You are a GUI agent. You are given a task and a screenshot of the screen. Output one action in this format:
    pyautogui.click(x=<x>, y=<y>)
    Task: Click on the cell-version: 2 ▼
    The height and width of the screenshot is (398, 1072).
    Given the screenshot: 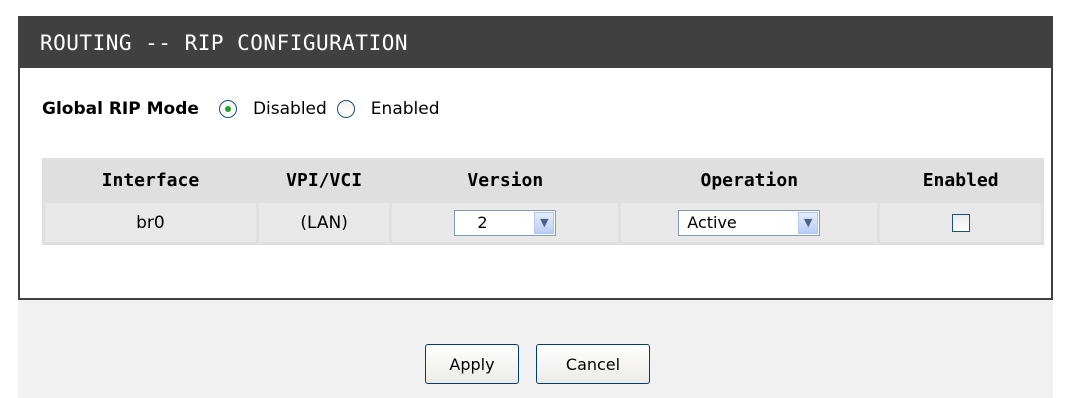 What is the action you would take?
    pyautogui.click(x=505, y=222)
    